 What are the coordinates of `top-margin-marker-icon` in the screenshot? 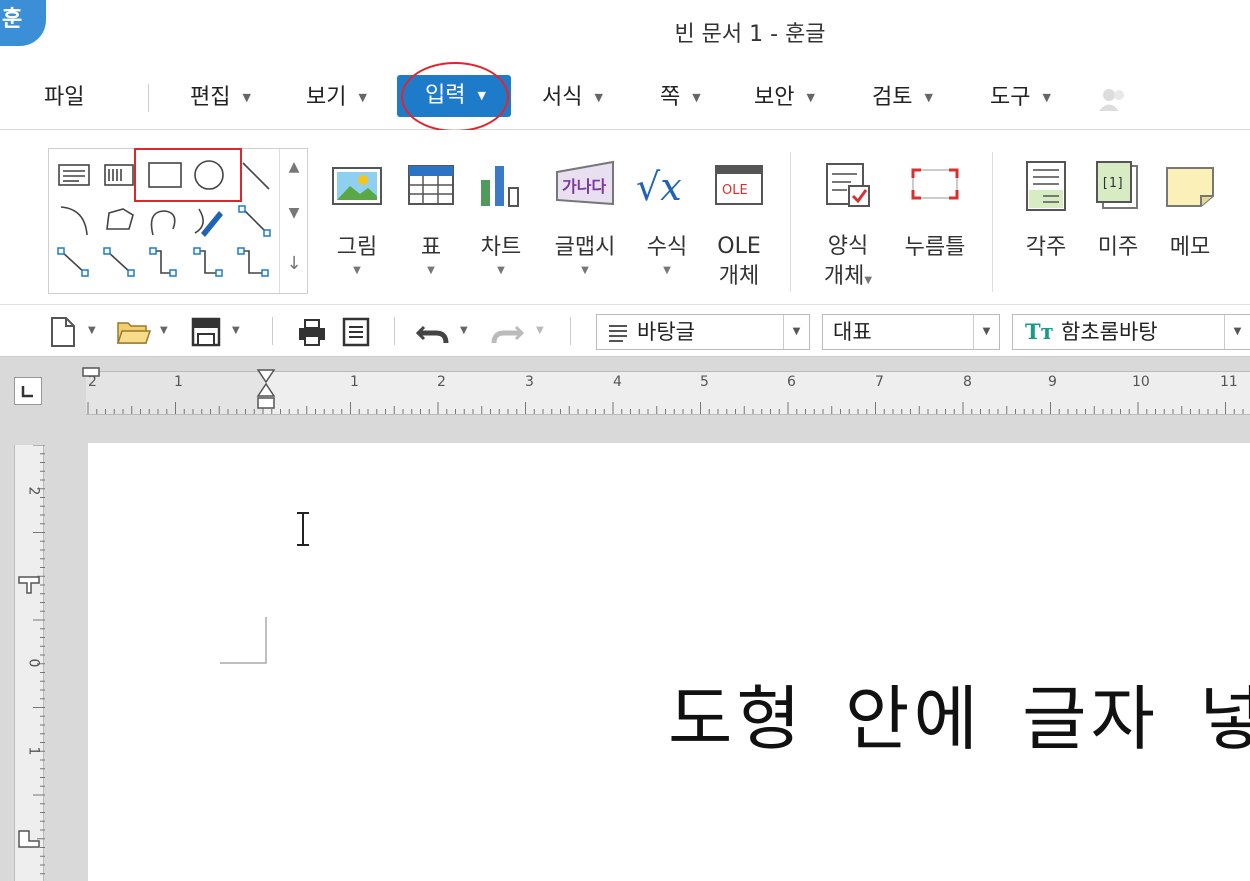 It's located at (29, 585).